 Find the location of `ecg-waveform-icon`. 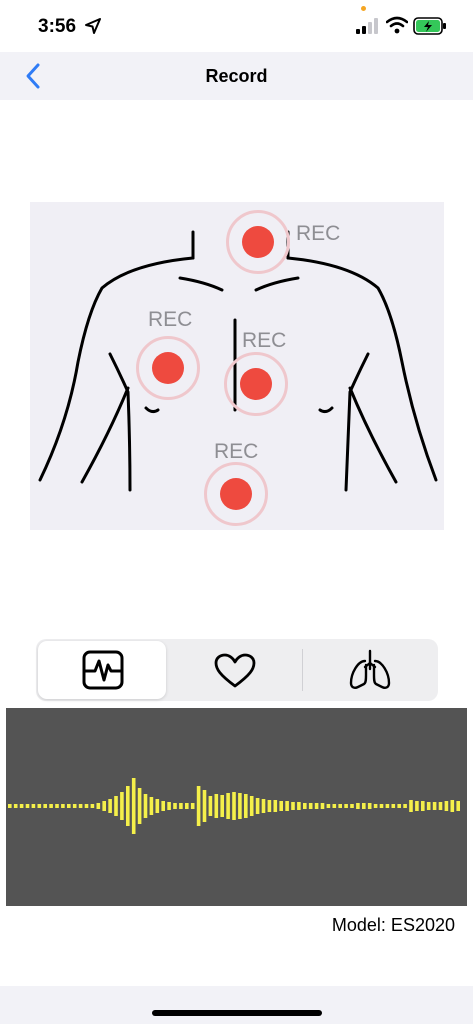

ecg-waveform-icon is located at coordinates (103, 670).